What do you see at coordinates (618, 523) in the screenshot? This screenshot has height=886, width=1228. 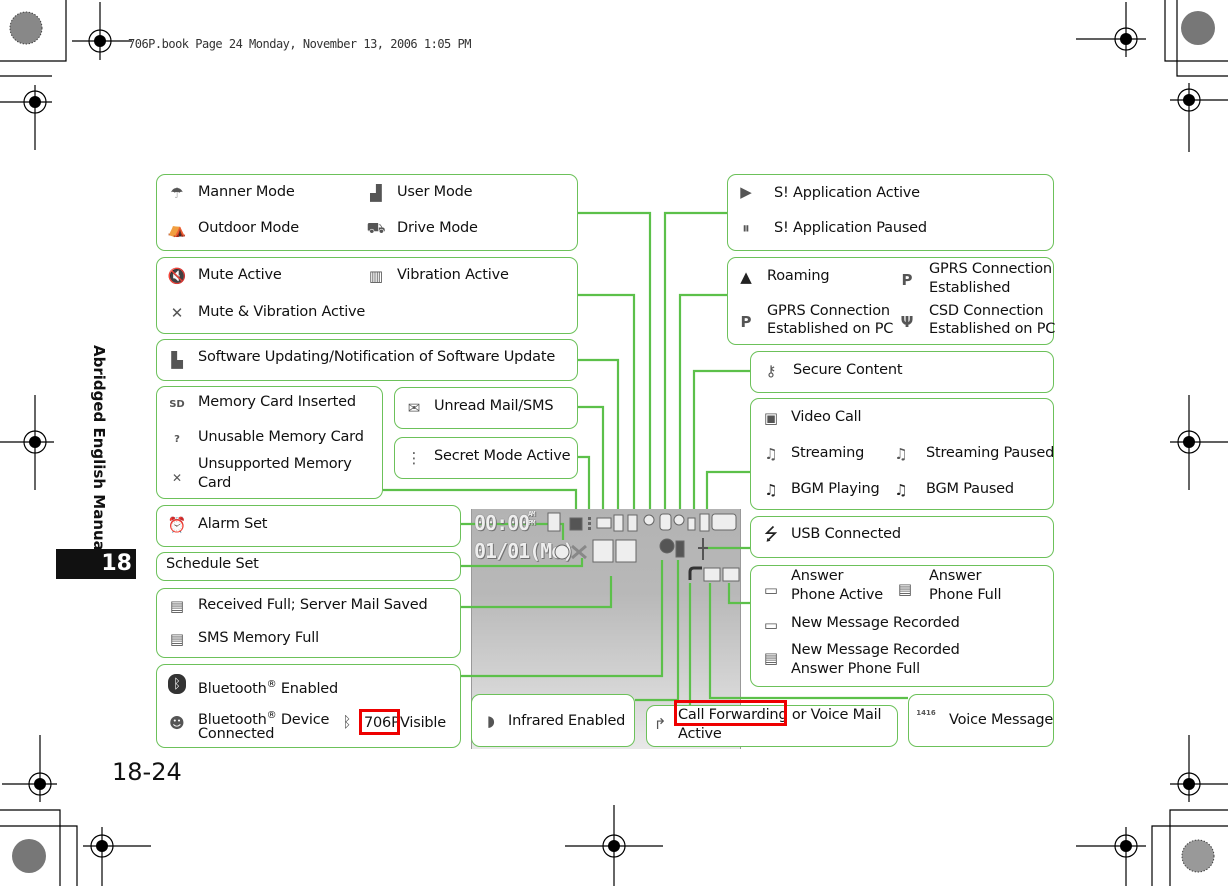 I see `software-screen-icon` at bounding box center [618, 523].